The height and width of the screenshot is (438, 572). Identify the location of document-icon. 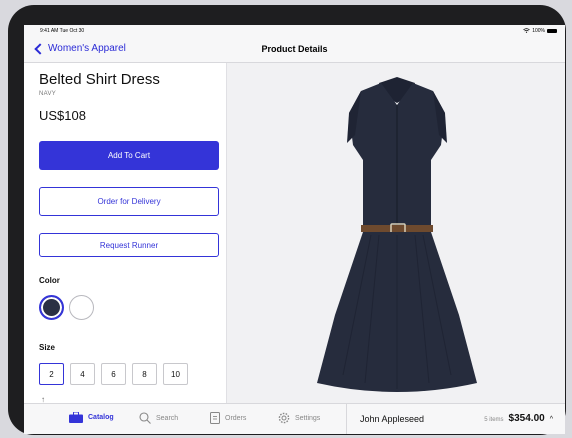
(215, 418).